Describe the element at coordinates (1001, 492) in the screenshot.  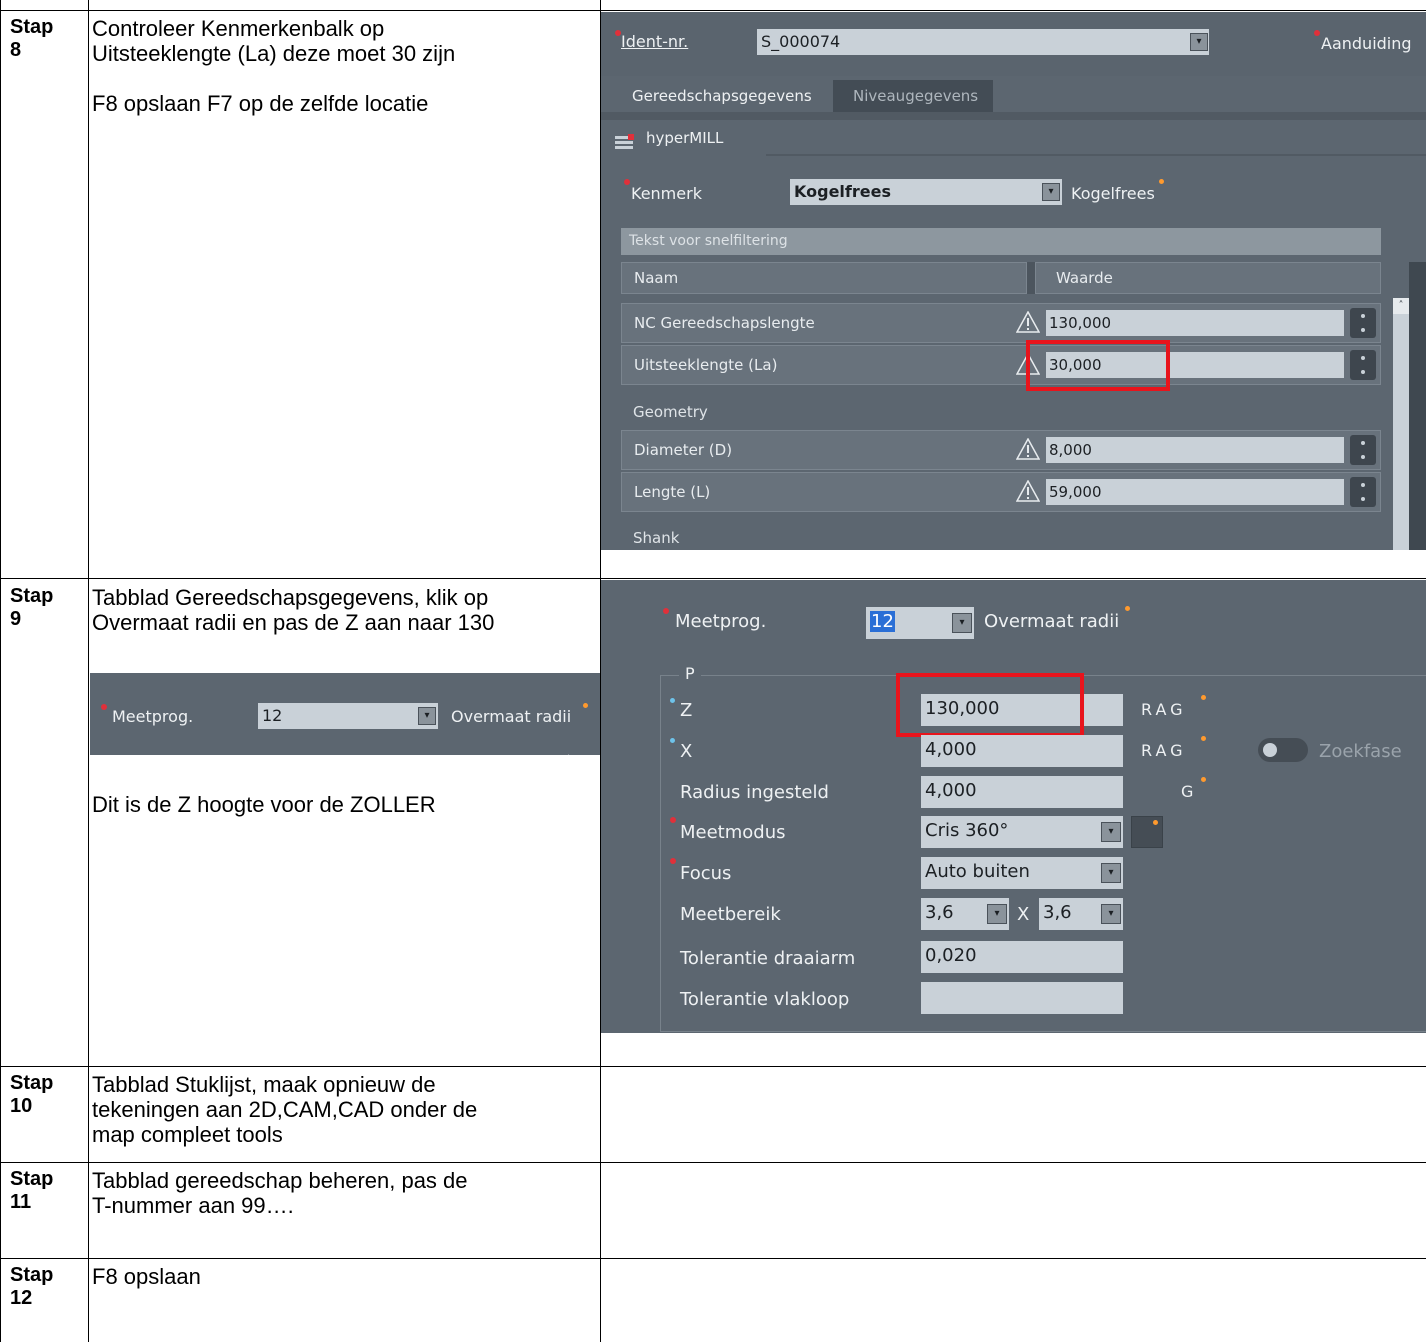
I see `property-row: Lengte (L) 59,000` at that location.